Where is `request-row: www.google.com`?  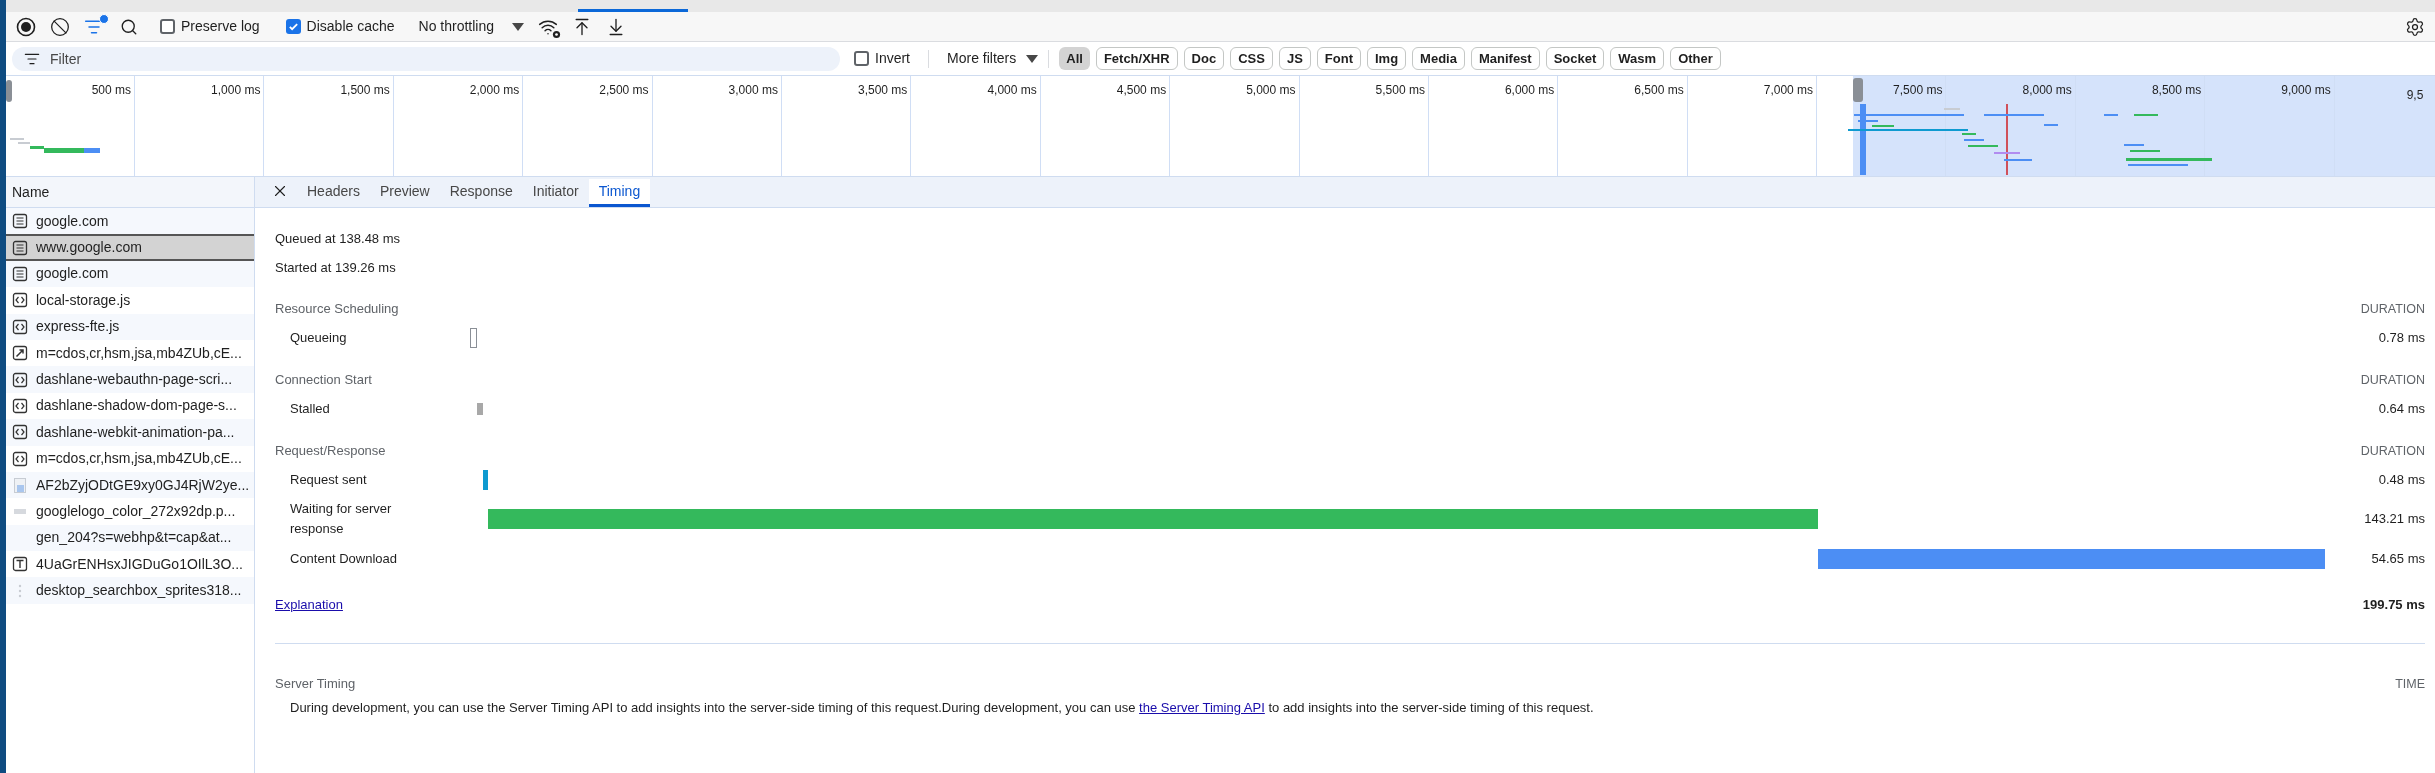 request-row: www.google.com is located at coordinates (130, 247).